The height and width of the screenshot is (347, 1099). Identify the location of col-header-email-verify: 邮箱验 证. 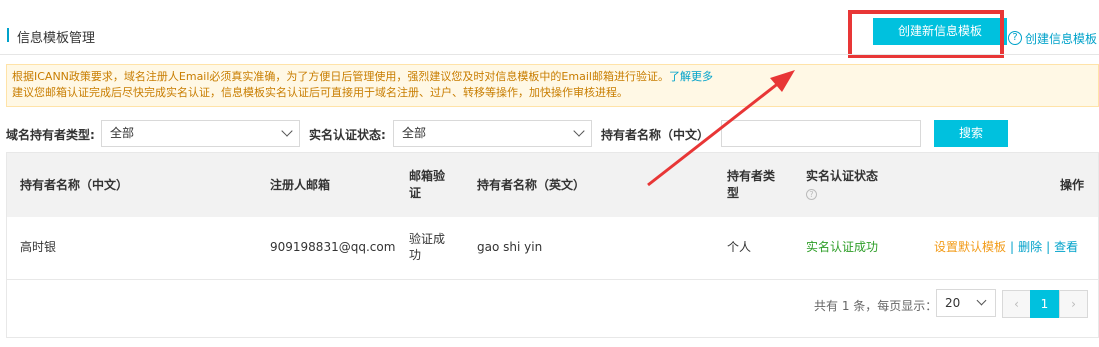
(427, 185).